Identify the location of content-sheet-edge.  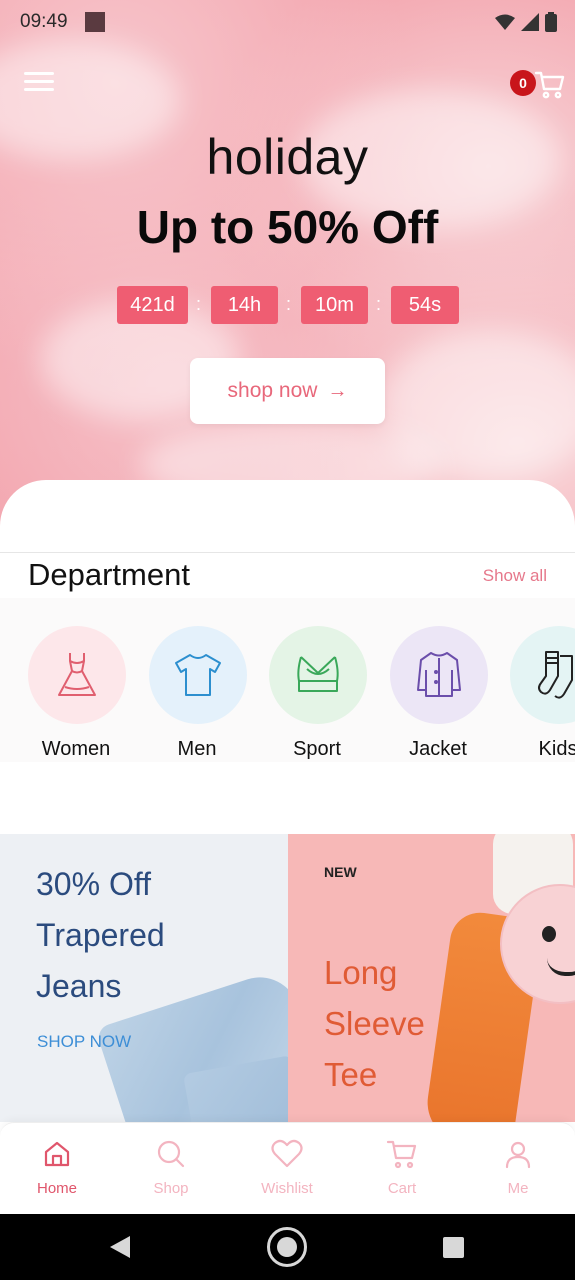
(287, 517).